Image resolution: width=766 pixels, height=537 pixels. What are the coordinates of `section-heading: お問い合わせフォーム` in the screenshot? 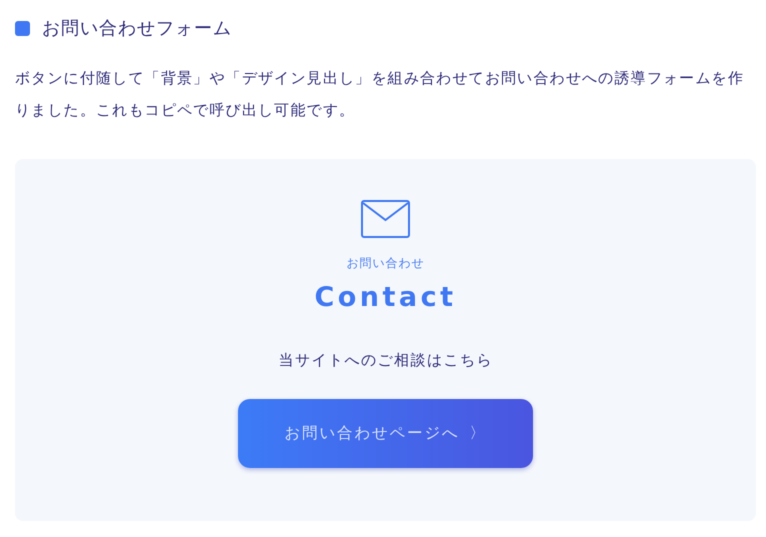 It's located at (137, 28).